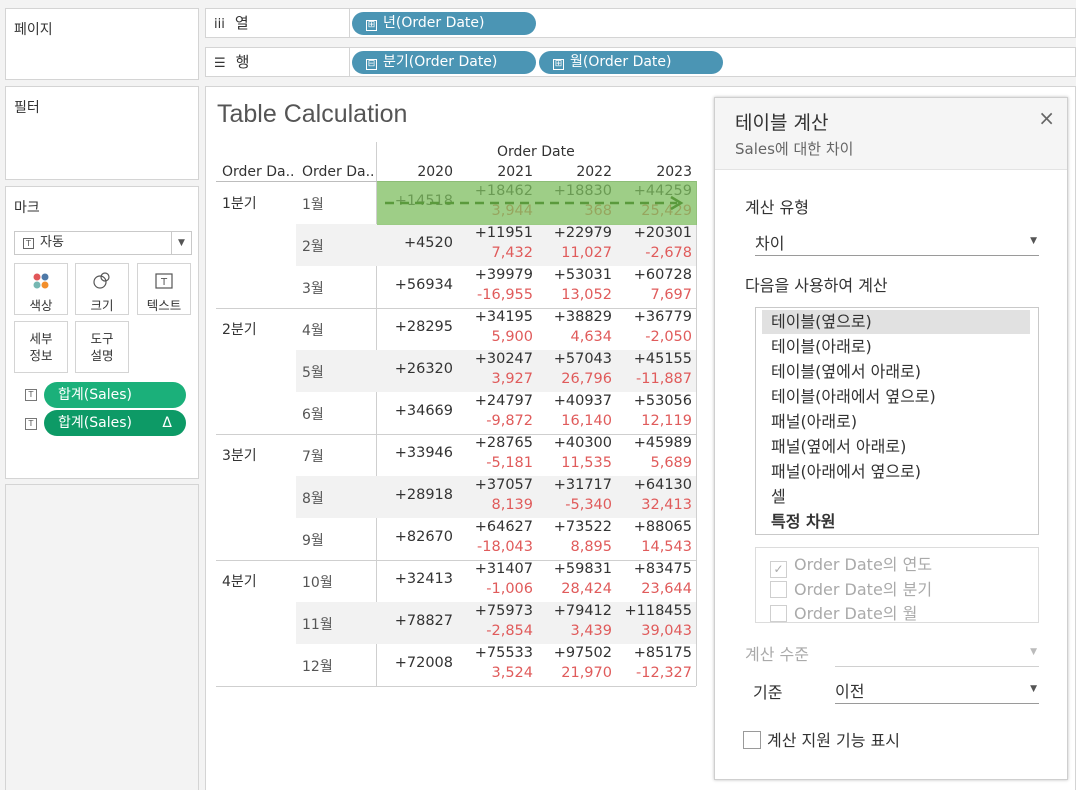  What do you see at coordinates (493, 443) in the screenshot?
I see `sales-value: +28765` at bounding box center [493, 443].